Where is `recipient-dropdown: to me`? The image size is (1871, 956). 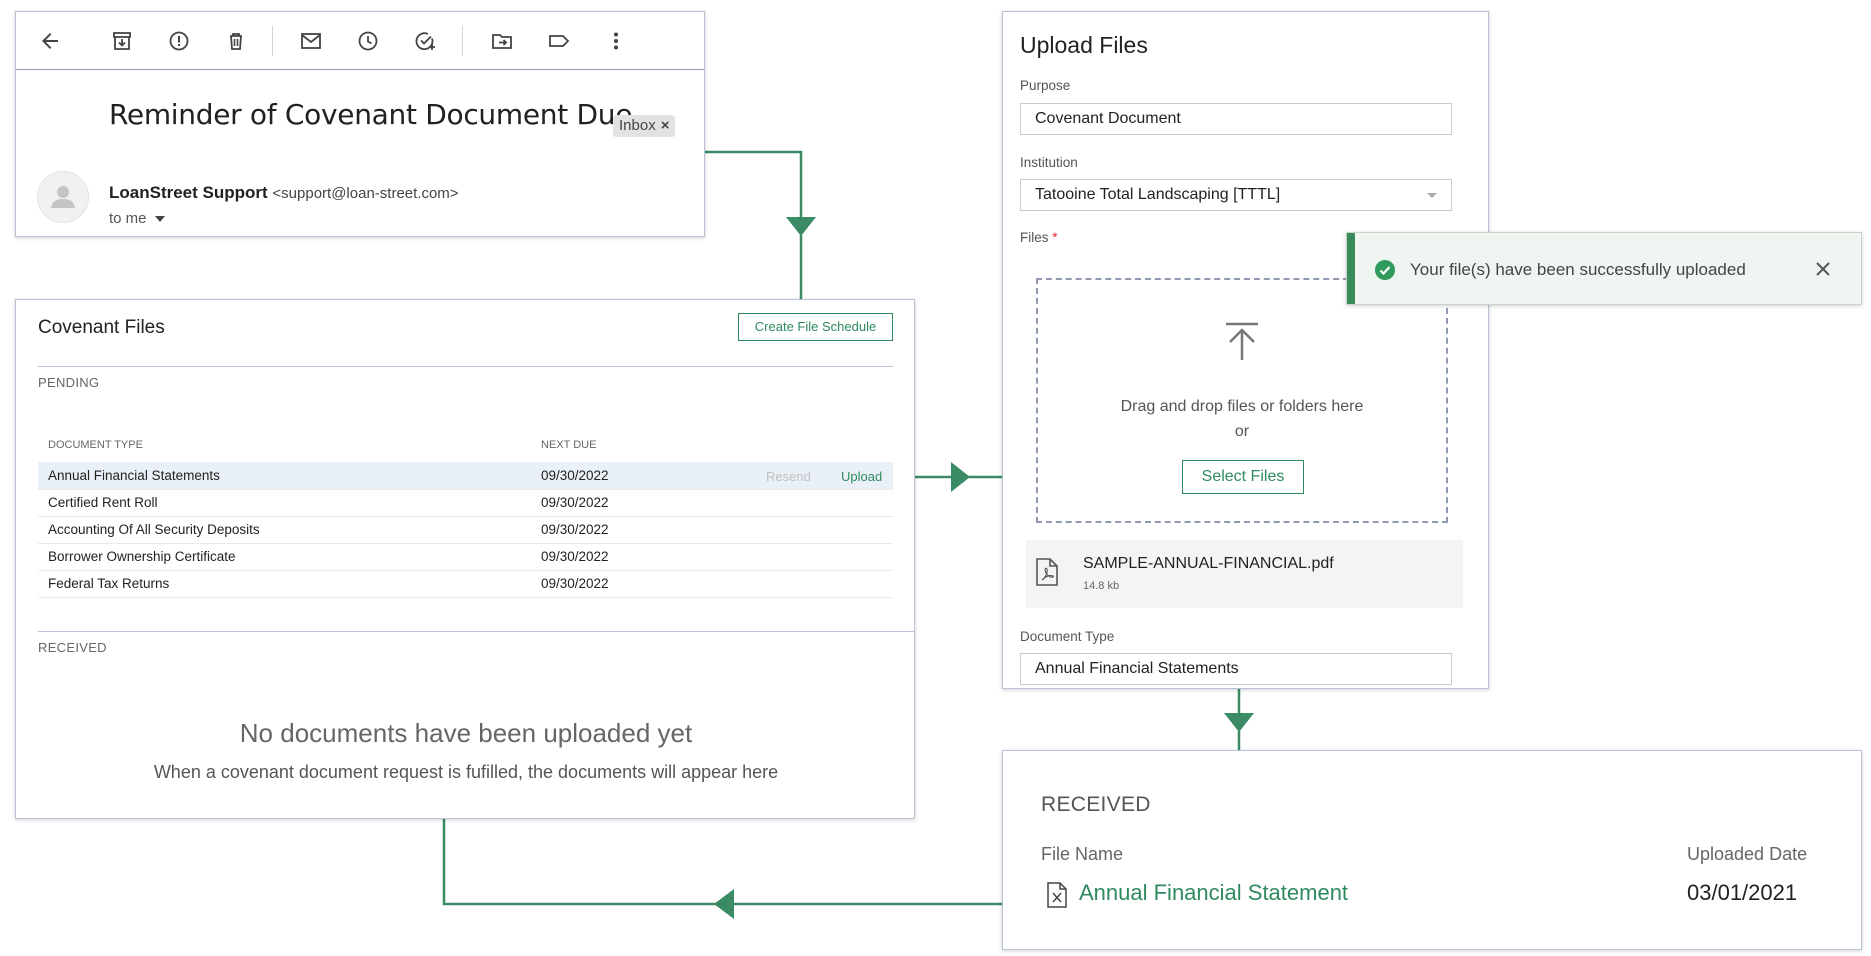
recipient-dropdown: to me is located at coordinates (137, 218).